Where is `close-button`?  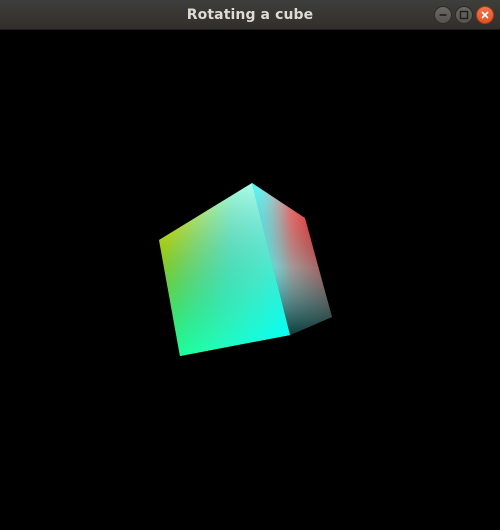
close-button is located at coordinates (485, 15).